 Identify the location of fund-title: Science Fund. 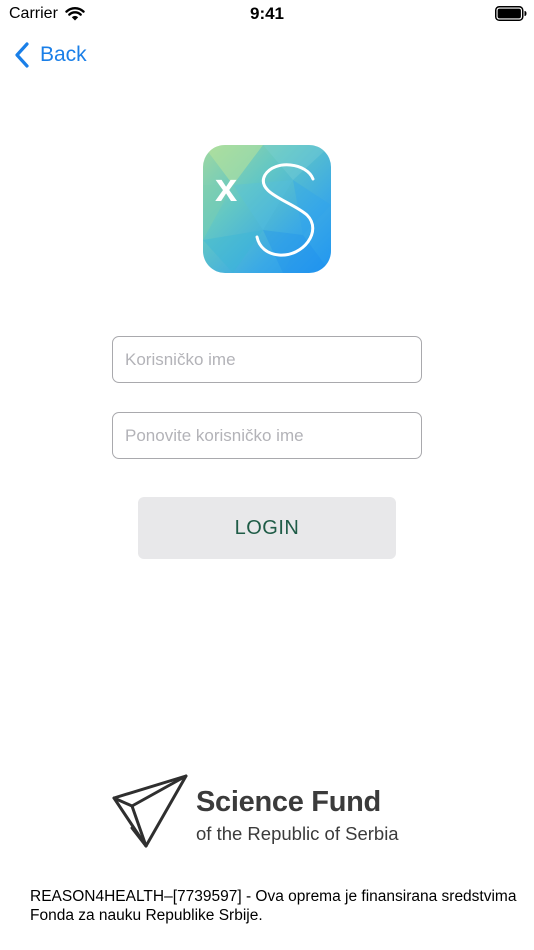
(288, 802).